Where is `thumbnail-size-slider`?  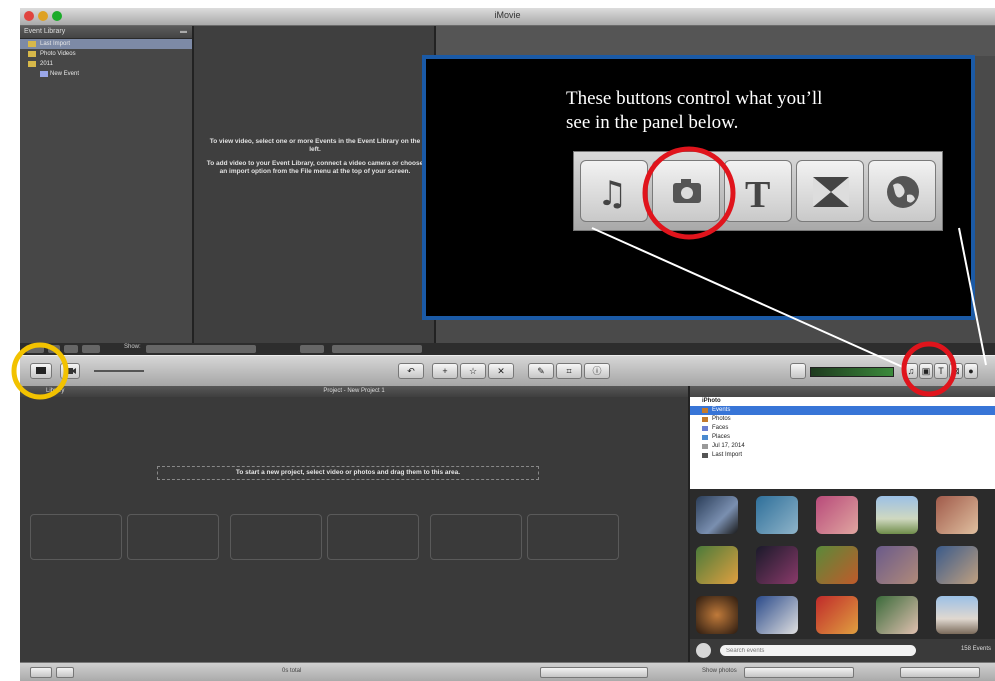 thumbnail-size-slider is located at coordinates (119, 371).